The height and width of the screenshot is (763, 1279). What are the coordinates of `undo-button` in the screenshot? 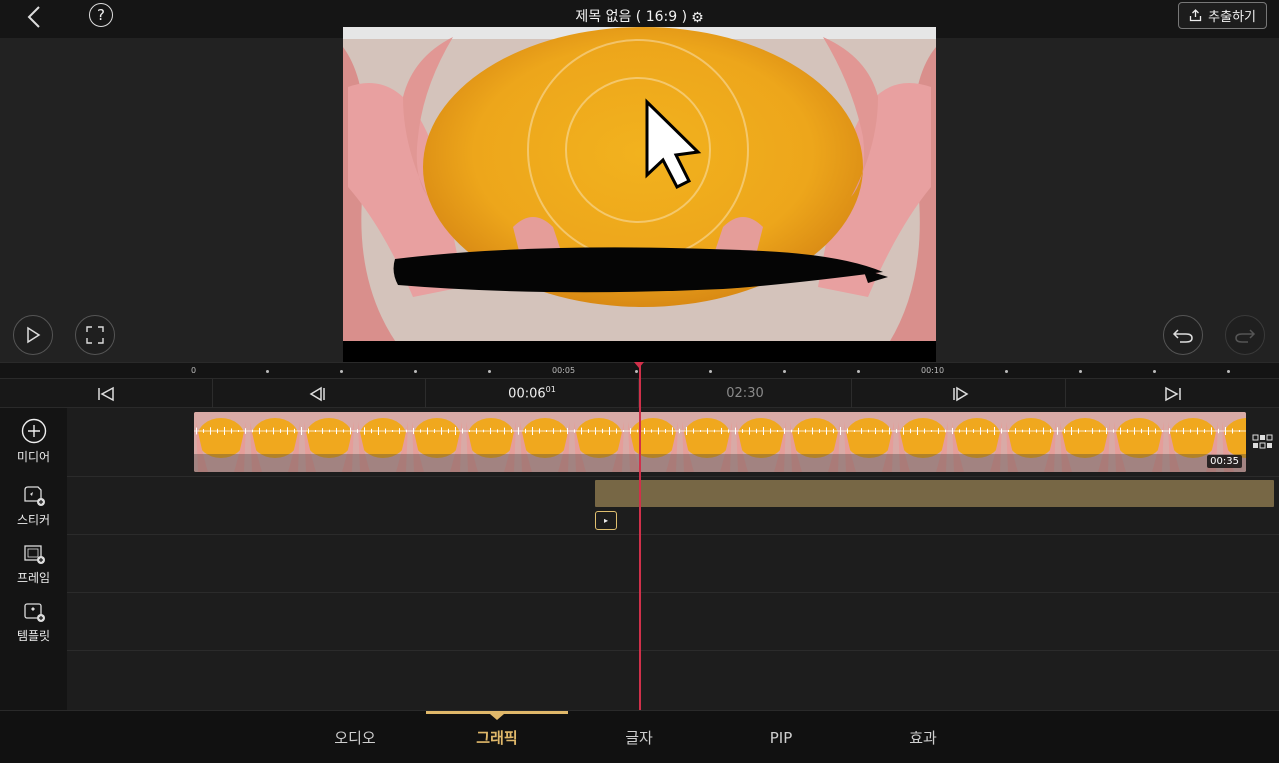 It's located at (1183, 335).